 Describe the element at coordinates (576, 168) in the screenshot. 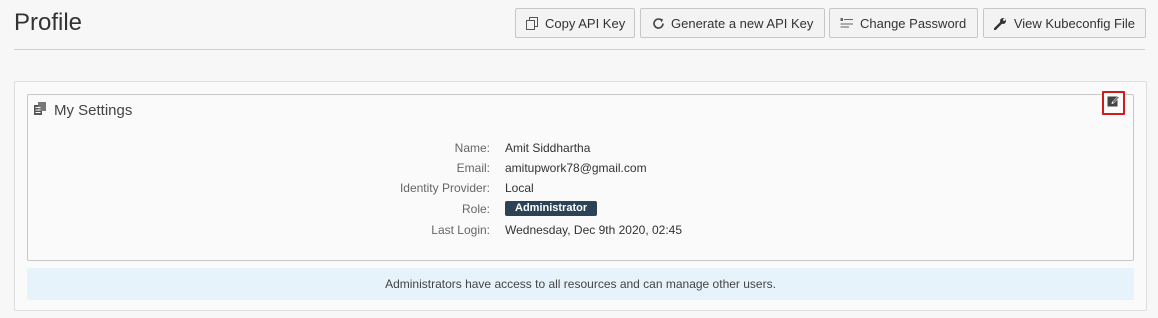

I see `email-value: amitupwork78@gmail.com` at that location.